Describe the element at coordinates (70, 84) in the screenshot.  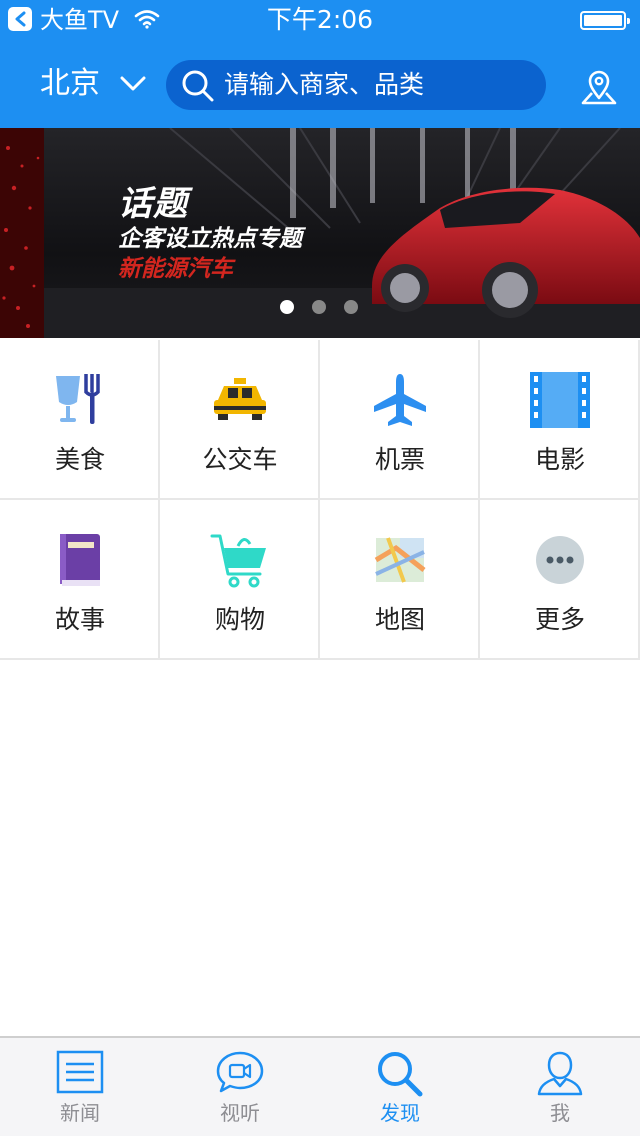
I see `city-selector: 北京` at that location.